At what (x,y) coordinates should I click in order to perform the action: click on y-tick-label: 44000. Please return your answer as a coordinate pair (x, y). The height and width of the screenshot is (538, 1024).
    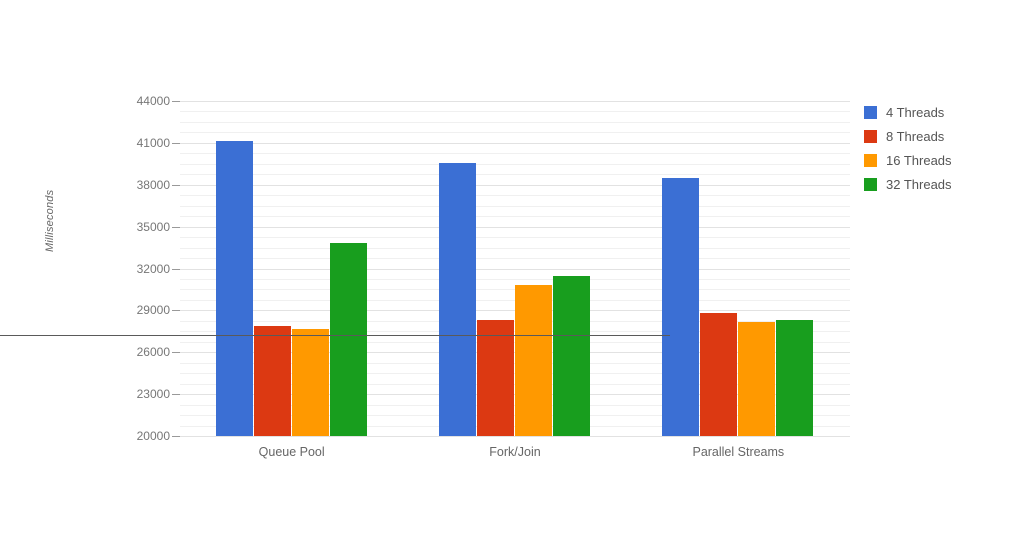
    Looking at the image, I should click on (153, 101).